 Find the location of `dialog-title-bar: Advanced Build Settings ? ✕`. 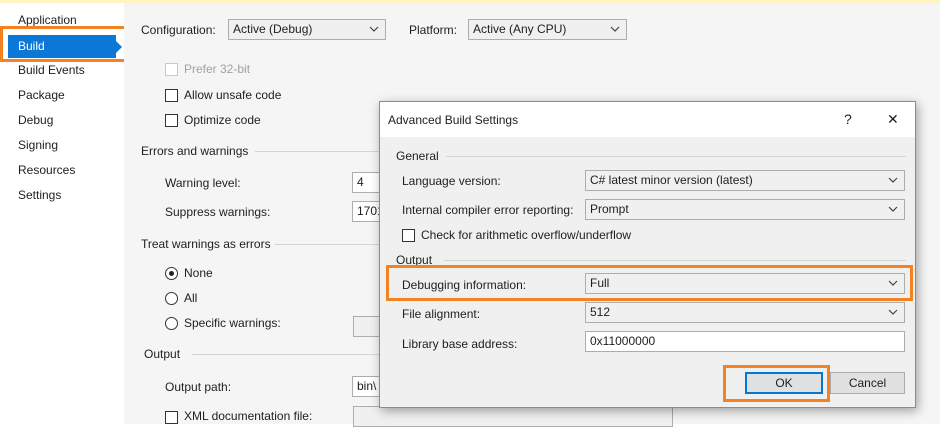

dialog-title-bar: Advanced Build Settings ? ✕ is located at coordinates (647, 119).